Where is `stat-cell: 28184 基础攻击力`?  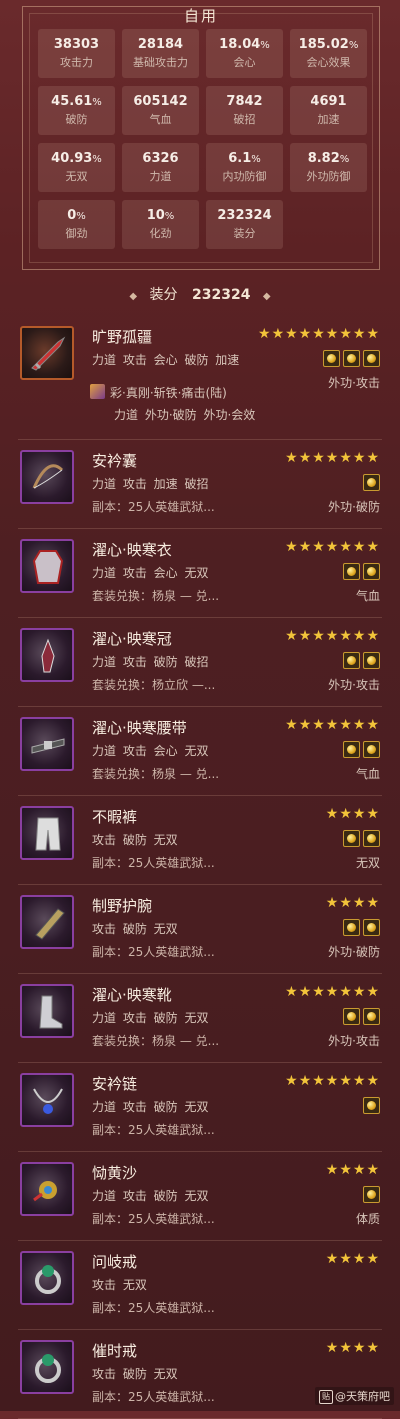
stat-cell: 28184 基础攻击力 is located at coordinates (160, 53).